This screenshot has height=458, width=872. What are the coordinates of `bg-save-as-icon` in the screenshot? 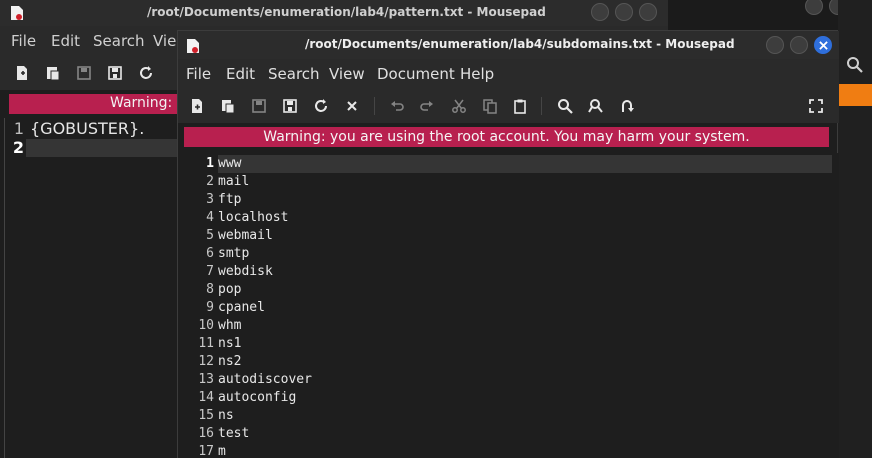 It's located at (115, 73).